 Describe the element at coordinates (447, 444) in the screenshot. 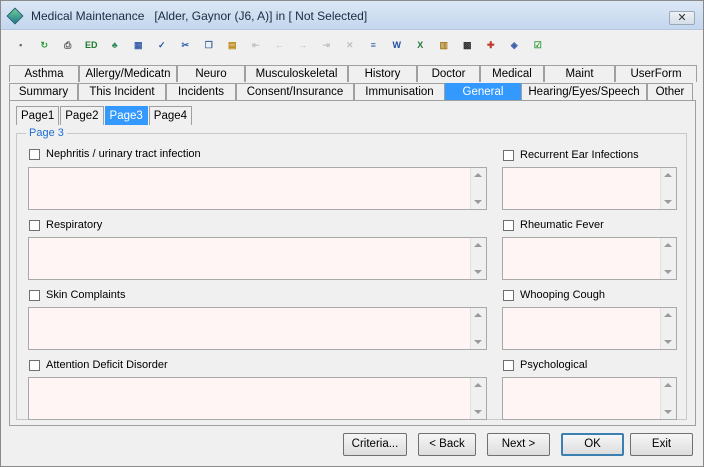

I see `back-button: < Back` at that location.